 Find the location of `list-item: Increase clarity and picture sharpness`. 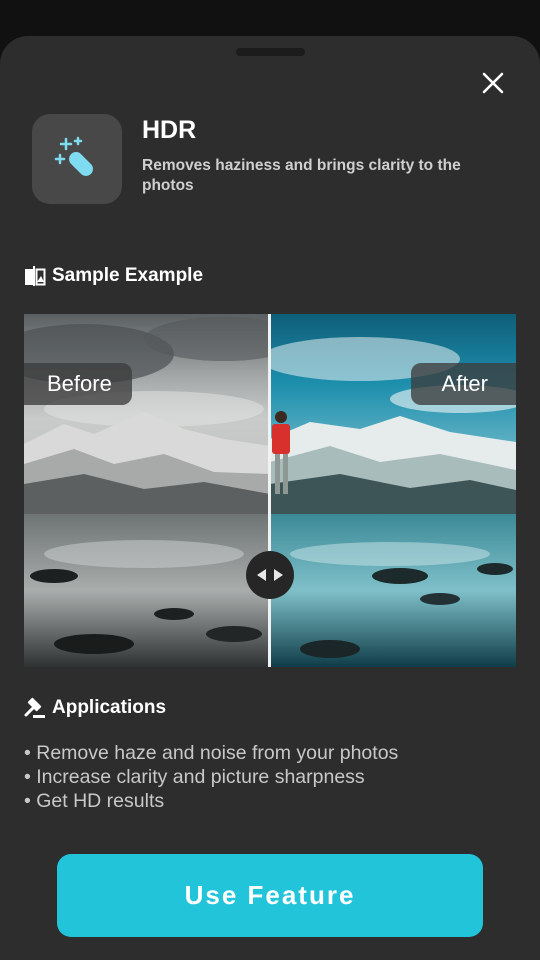

list-item: Increase clarity and picture sharpness is located at coordinates (211, 777).